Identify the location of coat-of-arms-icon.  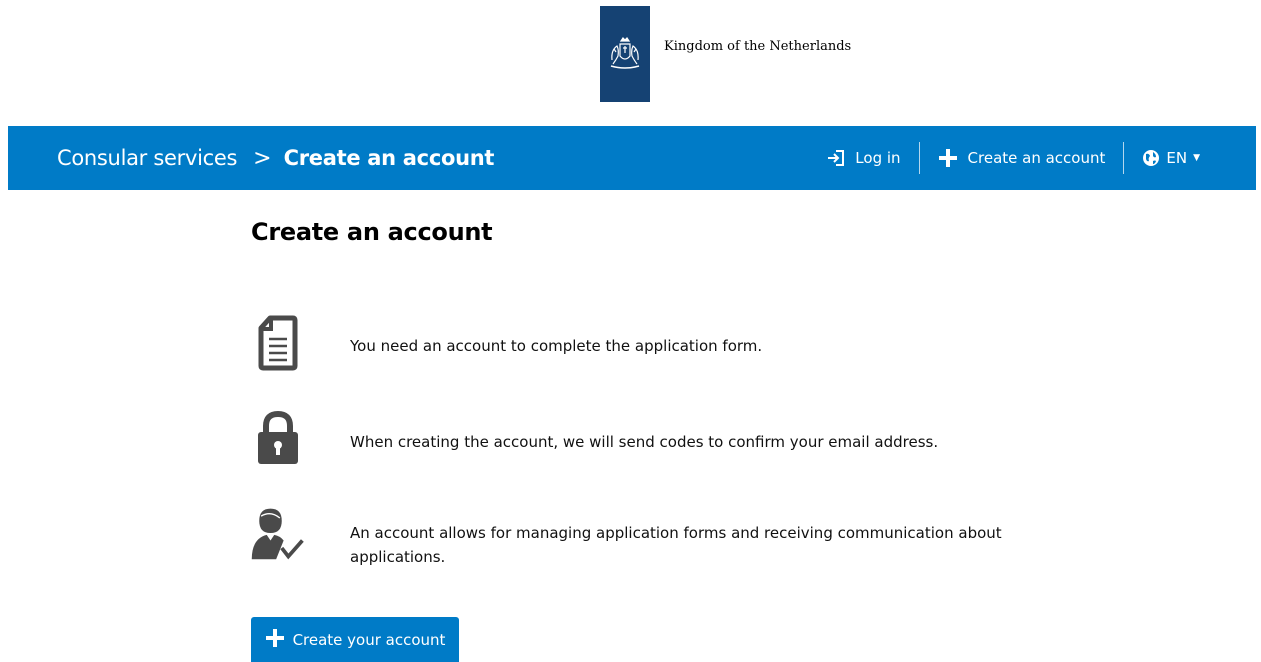
(625, 54).